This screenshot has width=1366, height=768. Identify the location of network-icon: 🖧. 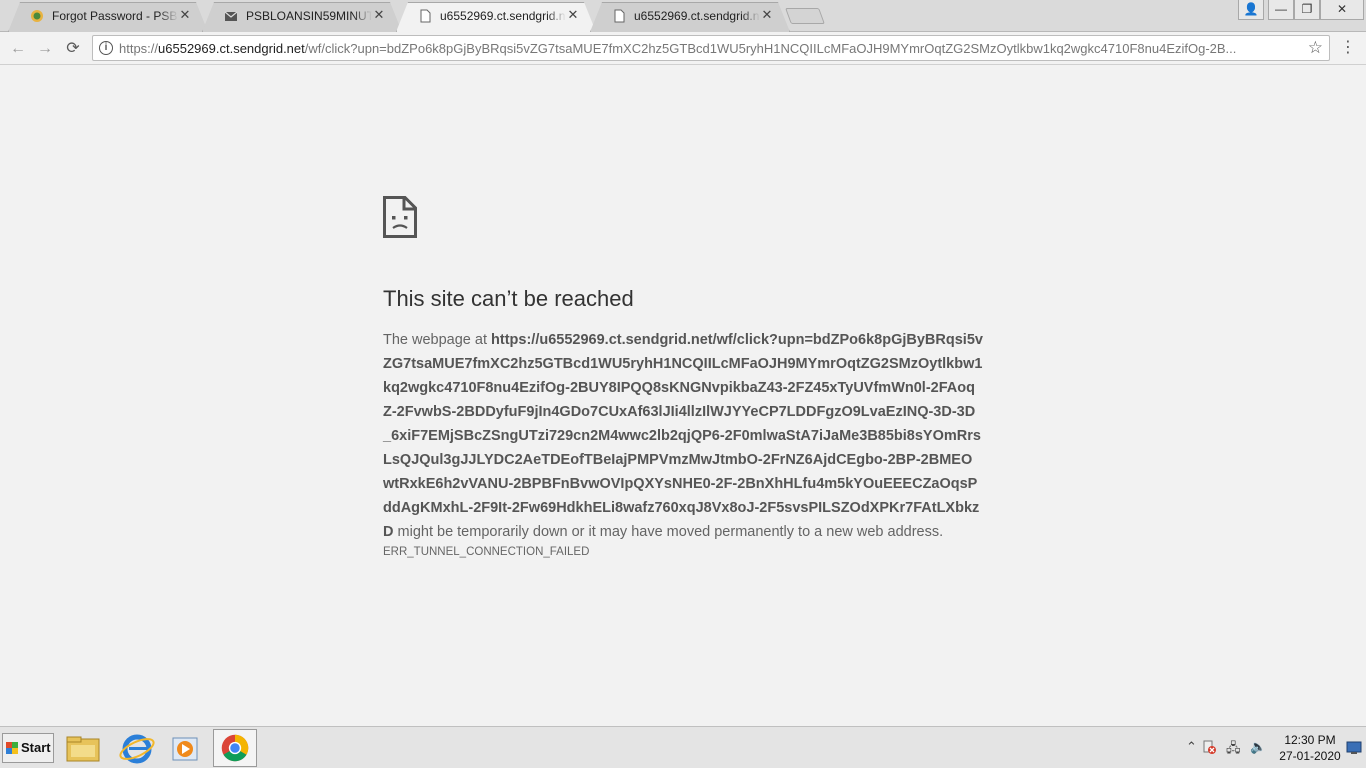
(1233, 750).